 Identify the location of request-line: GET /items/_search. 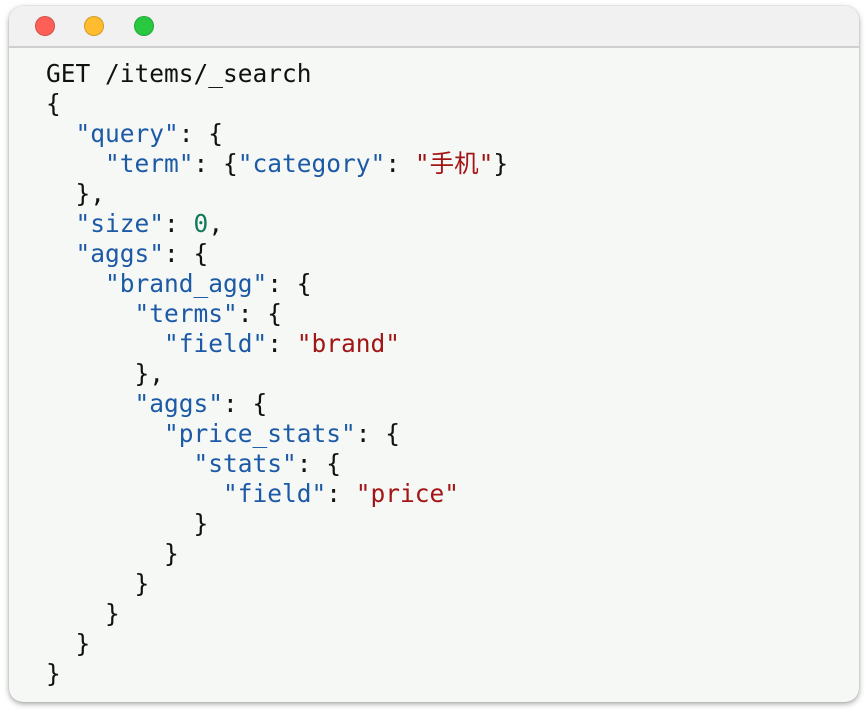
(179, 73).